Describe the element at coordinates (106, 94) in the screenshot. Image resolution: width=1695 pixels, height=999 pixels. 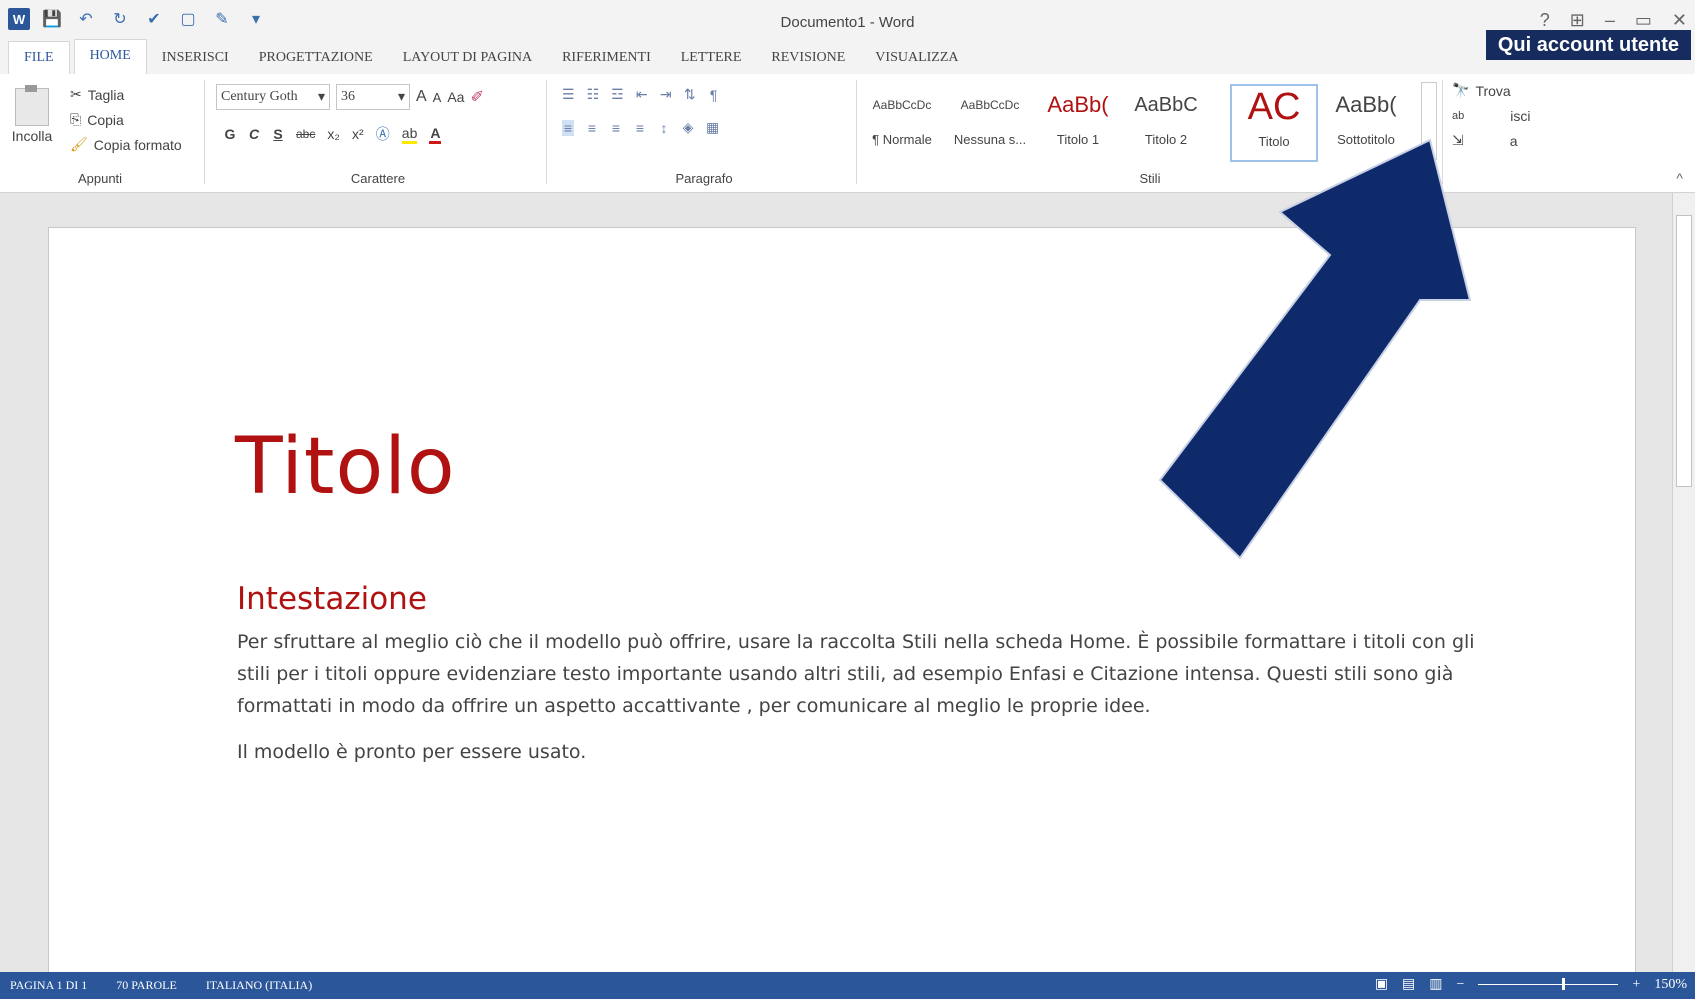
I see `cut-label: Taglia` at that location.